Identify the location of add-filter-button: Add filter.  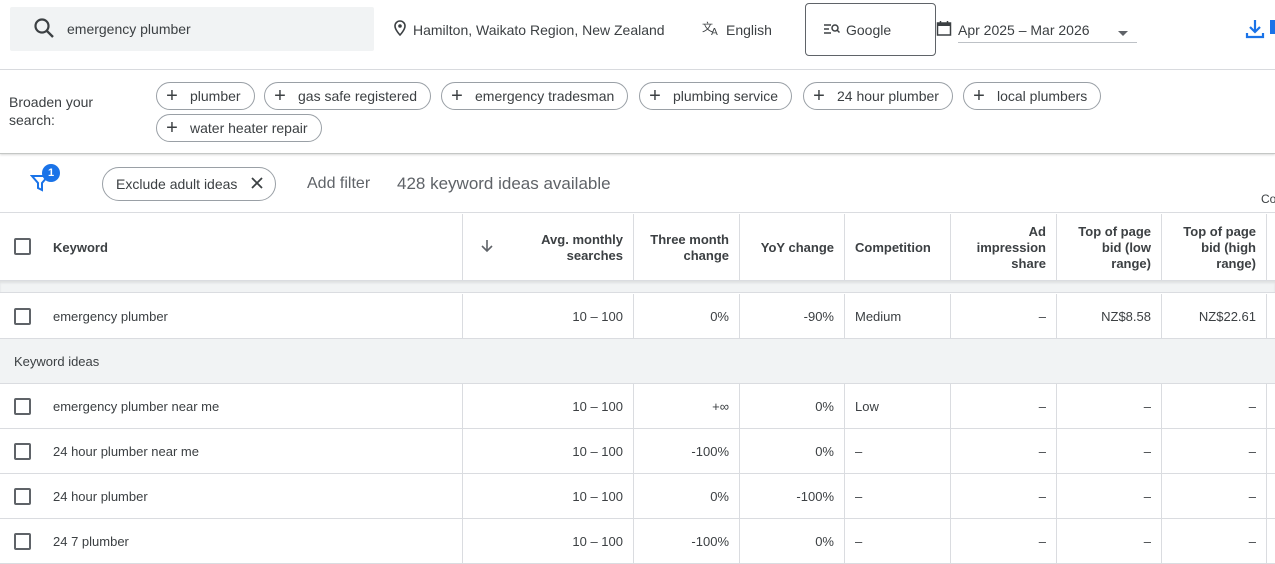
(338, 184).